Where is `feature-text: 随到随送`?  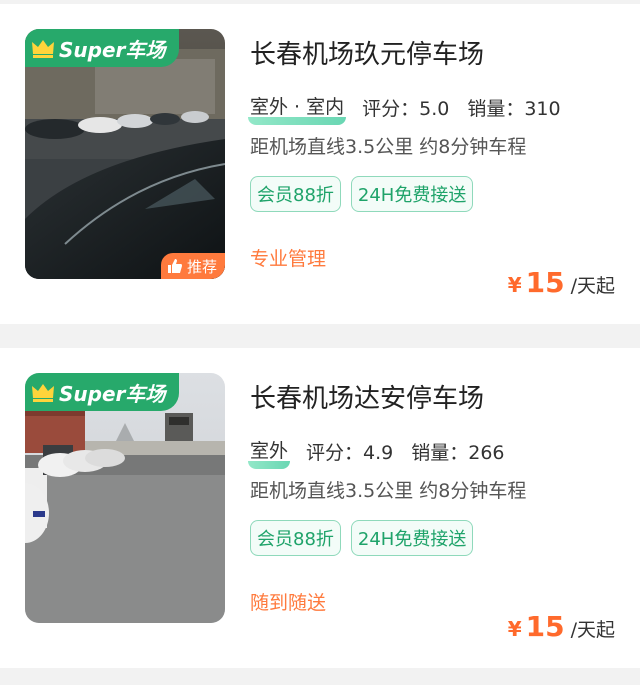 feature-text: 随到随送 is located at coordinates (288, 603).